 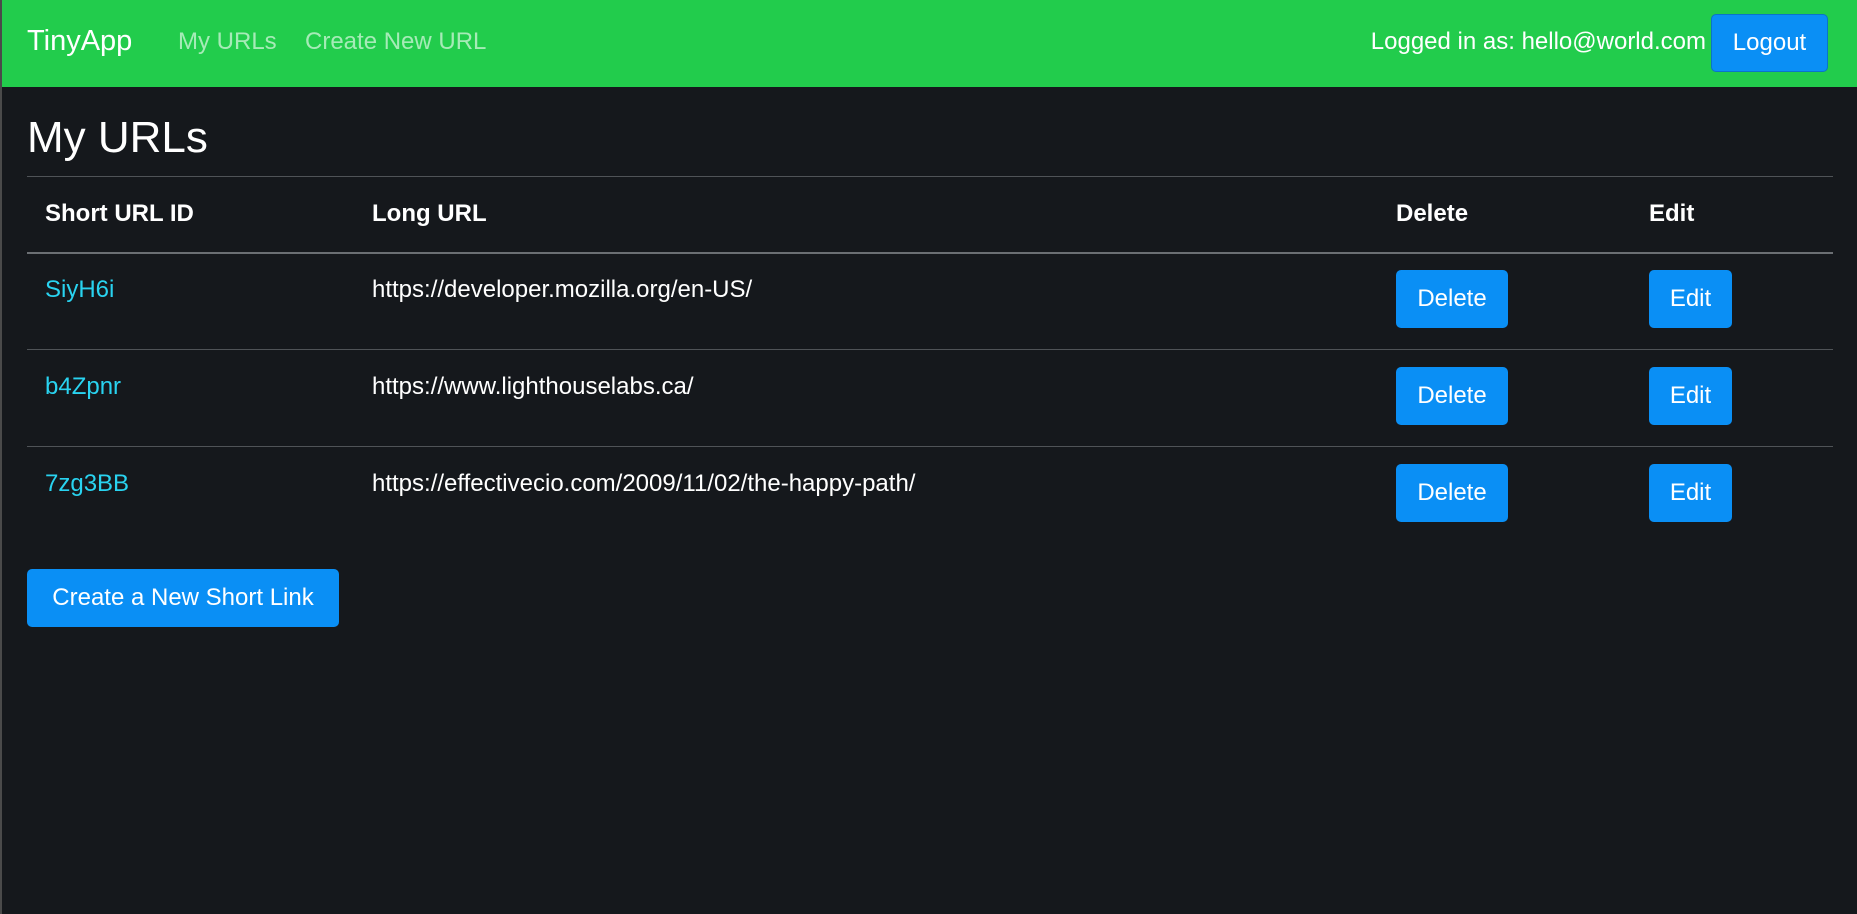 What do you see at coordinates (533, 386) in the screenshot?
I see `long-url-text: https://www.lighthouselabs.ca/` at bounding box center [533, 386].